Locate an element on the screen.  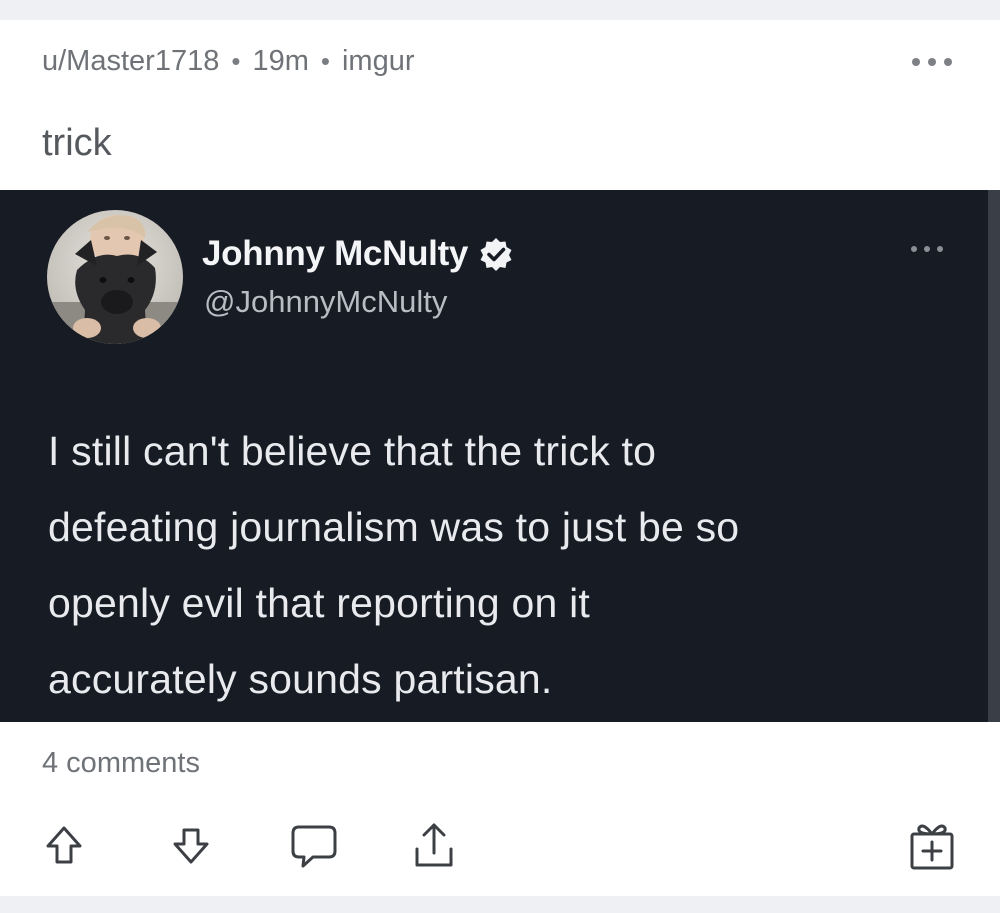
share-button is located at coordinates (434, 846).